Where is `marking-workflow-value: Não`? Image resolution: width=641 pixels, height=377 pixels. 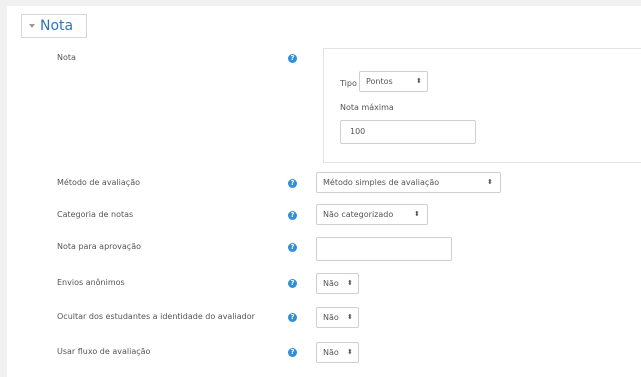 marking-workflow-value: Não is located at coordinates (331, 352).